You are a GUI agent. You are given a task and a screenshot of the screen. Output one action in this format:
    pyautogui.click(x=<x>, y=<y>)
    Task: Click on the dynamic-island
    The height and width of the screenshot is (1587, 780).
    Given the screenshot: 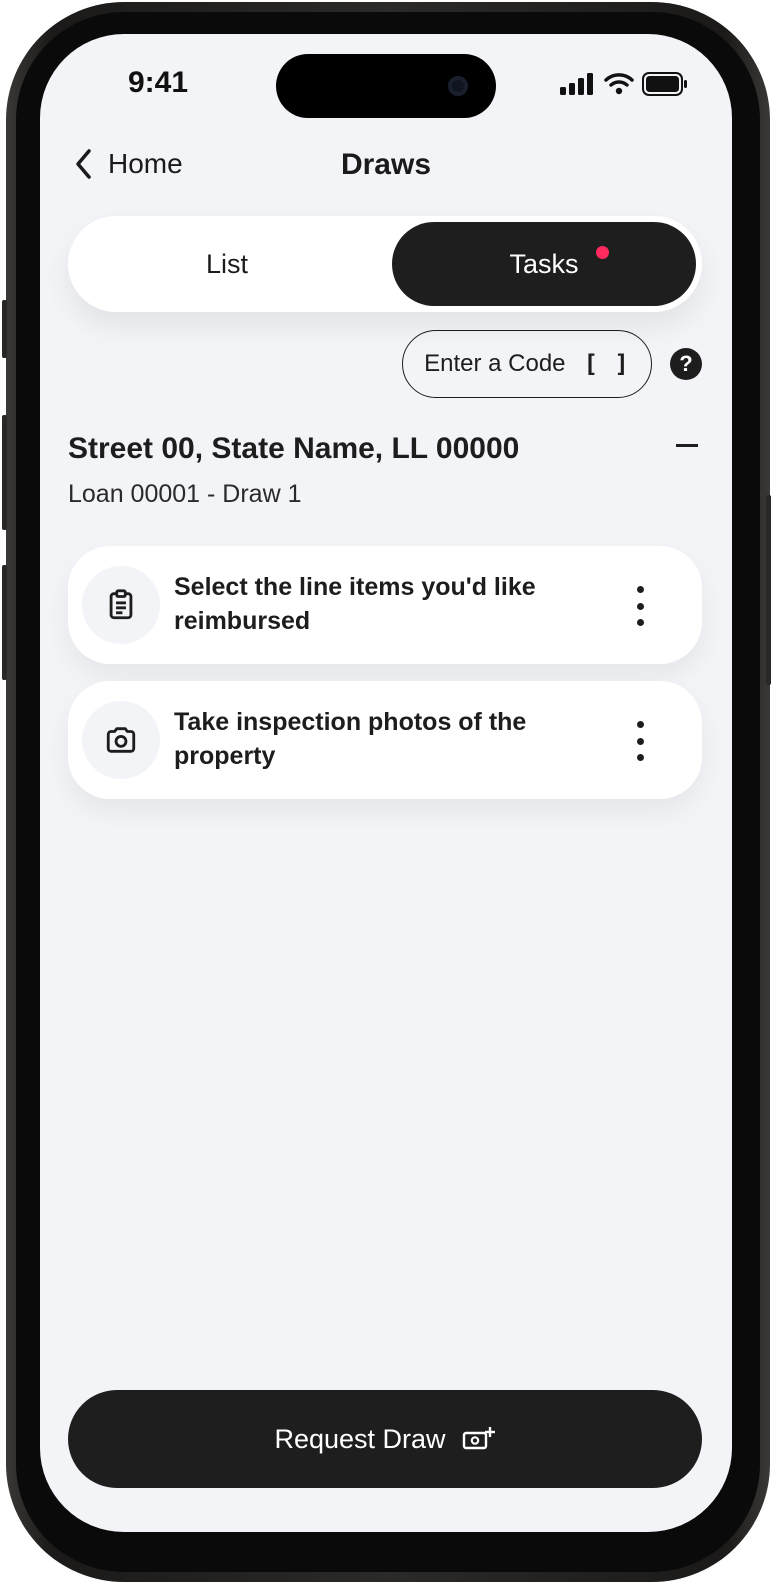 What is the action you would take?
    pyautogui.click(x=386, y=86)
    